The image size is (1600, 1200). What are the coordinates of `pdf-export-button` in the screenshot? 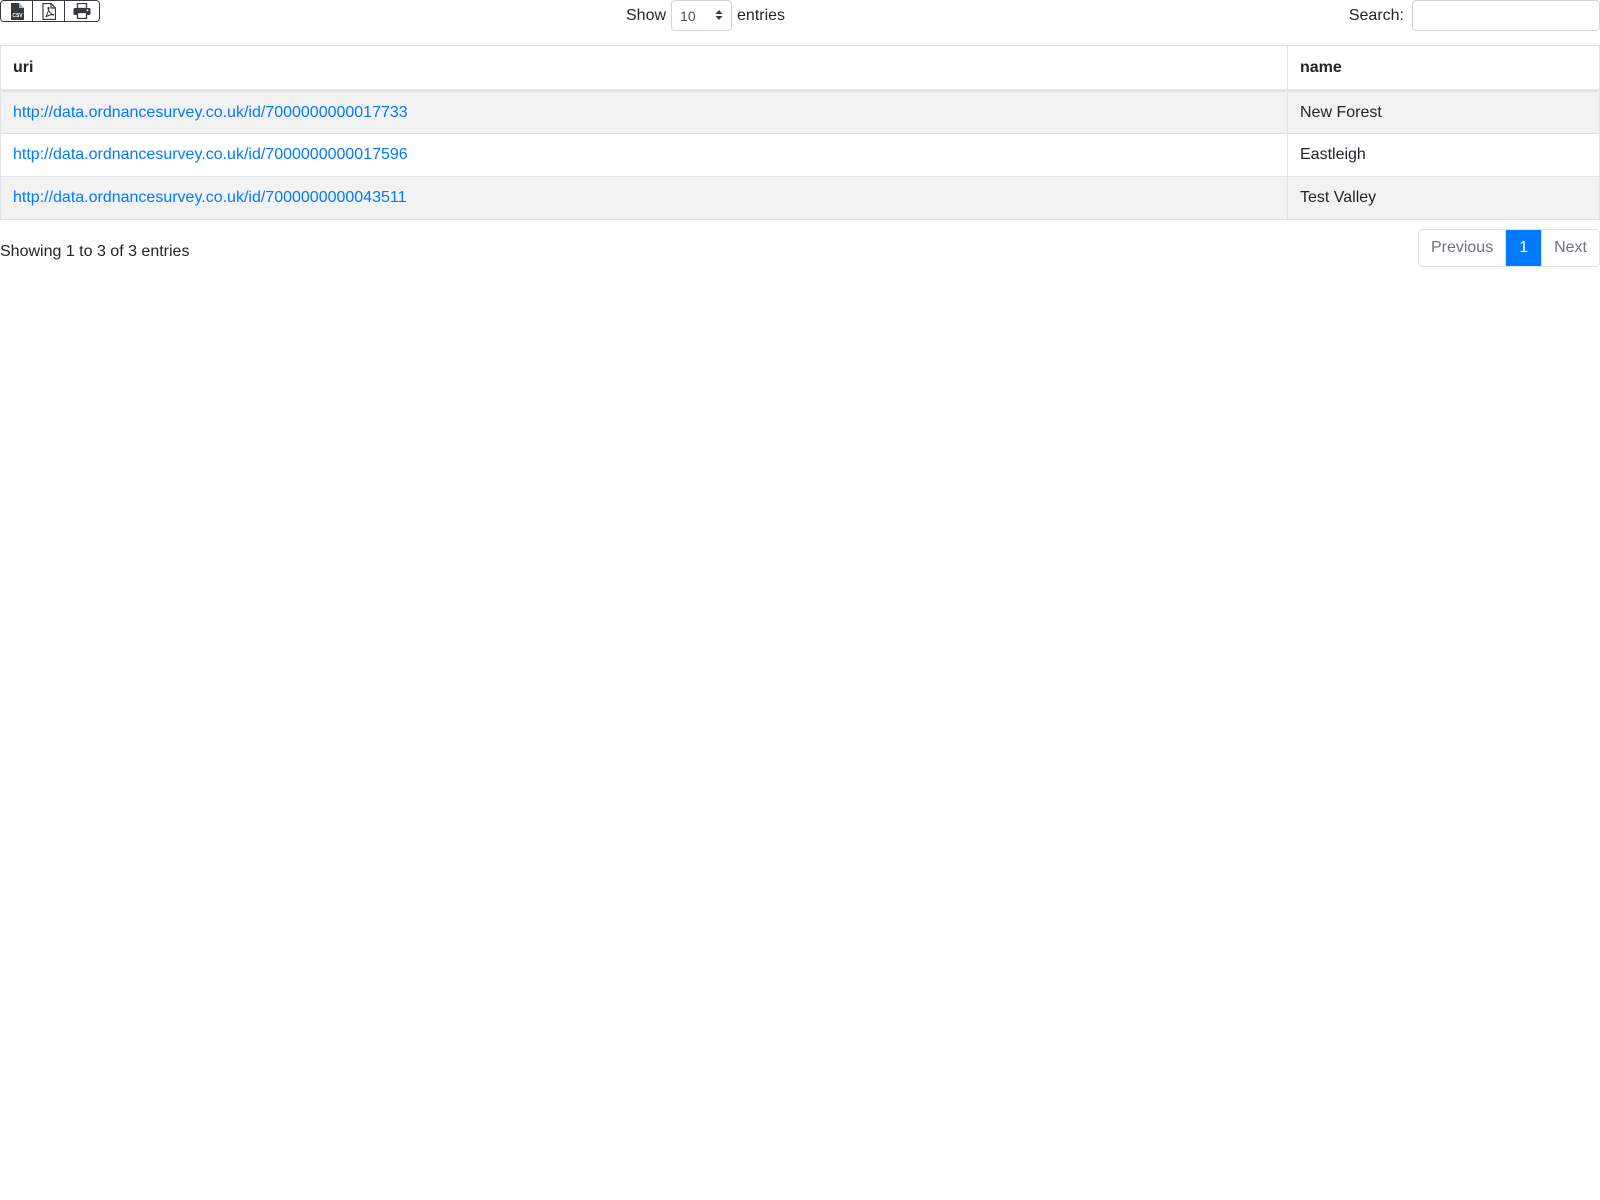 It's located at (48, 11).